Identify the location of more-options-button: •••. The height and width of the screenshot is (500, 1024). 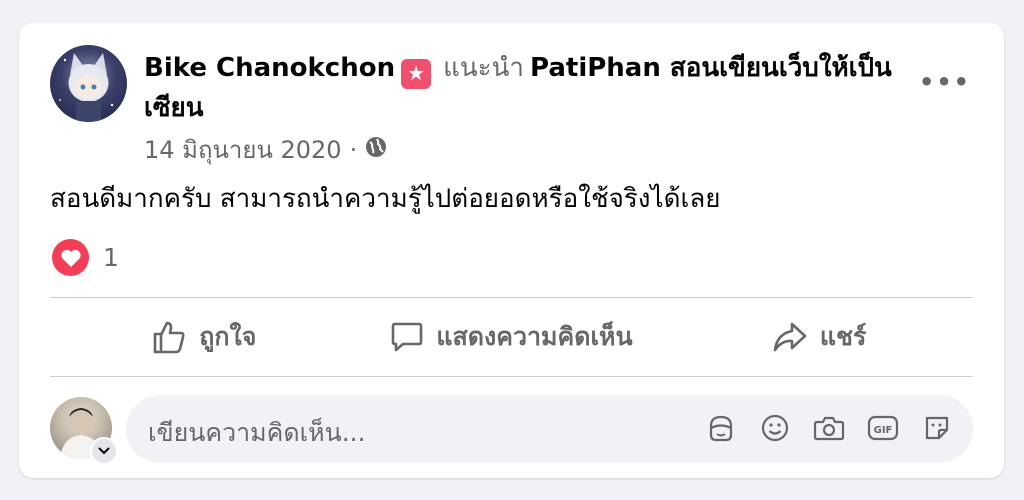
(945, 82).